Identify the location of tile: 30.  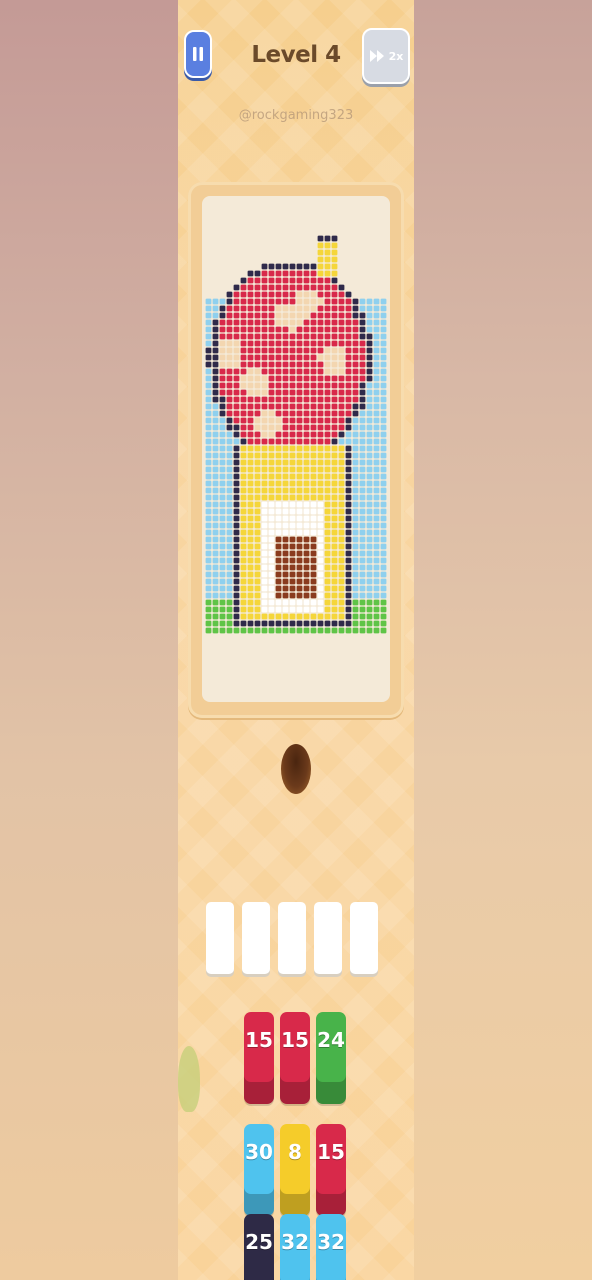
(259, 1170).